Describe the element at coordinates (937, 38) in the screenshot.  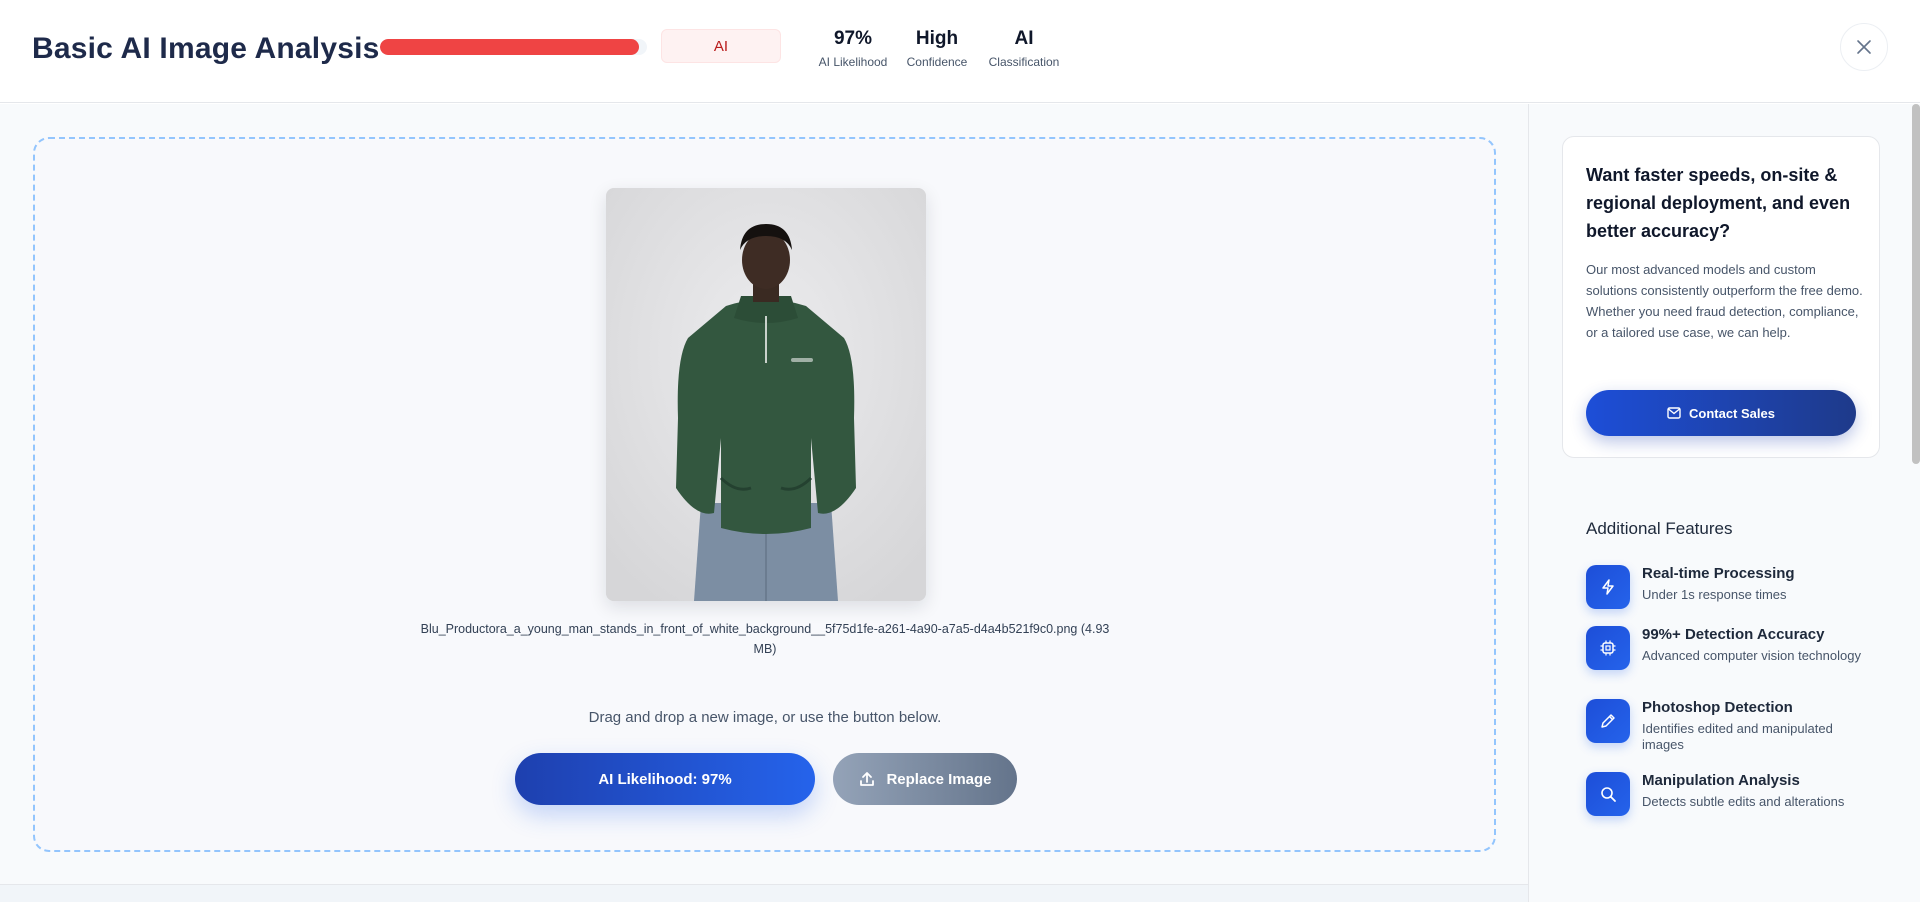
I see `stat-value: High` at that location.